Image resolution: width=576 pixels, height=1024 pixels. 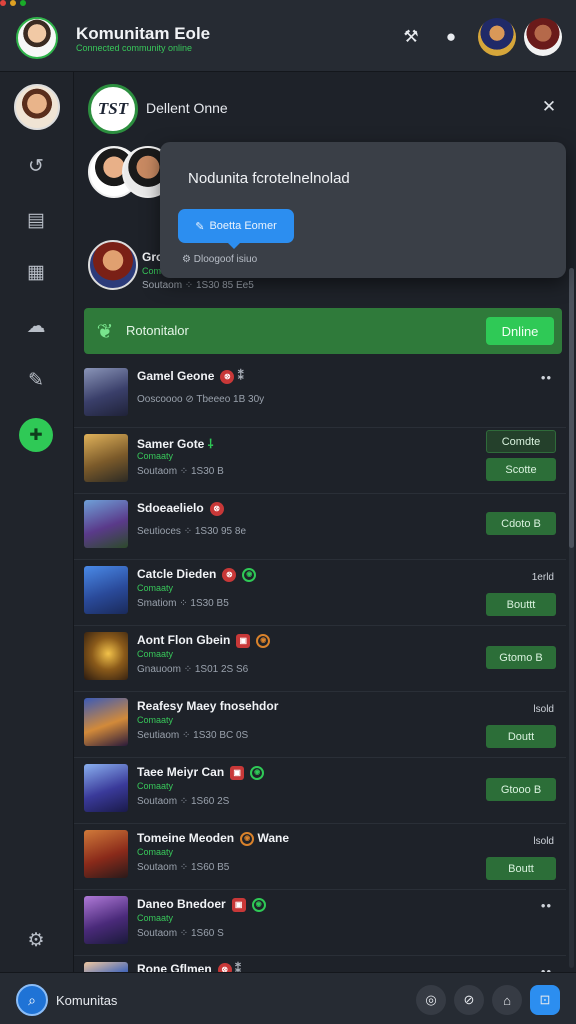 I want to click on left-sidebar: ↺ ▤ ▦ ☁ ✎ ✚ ⚙, so click(x=37, y=522).